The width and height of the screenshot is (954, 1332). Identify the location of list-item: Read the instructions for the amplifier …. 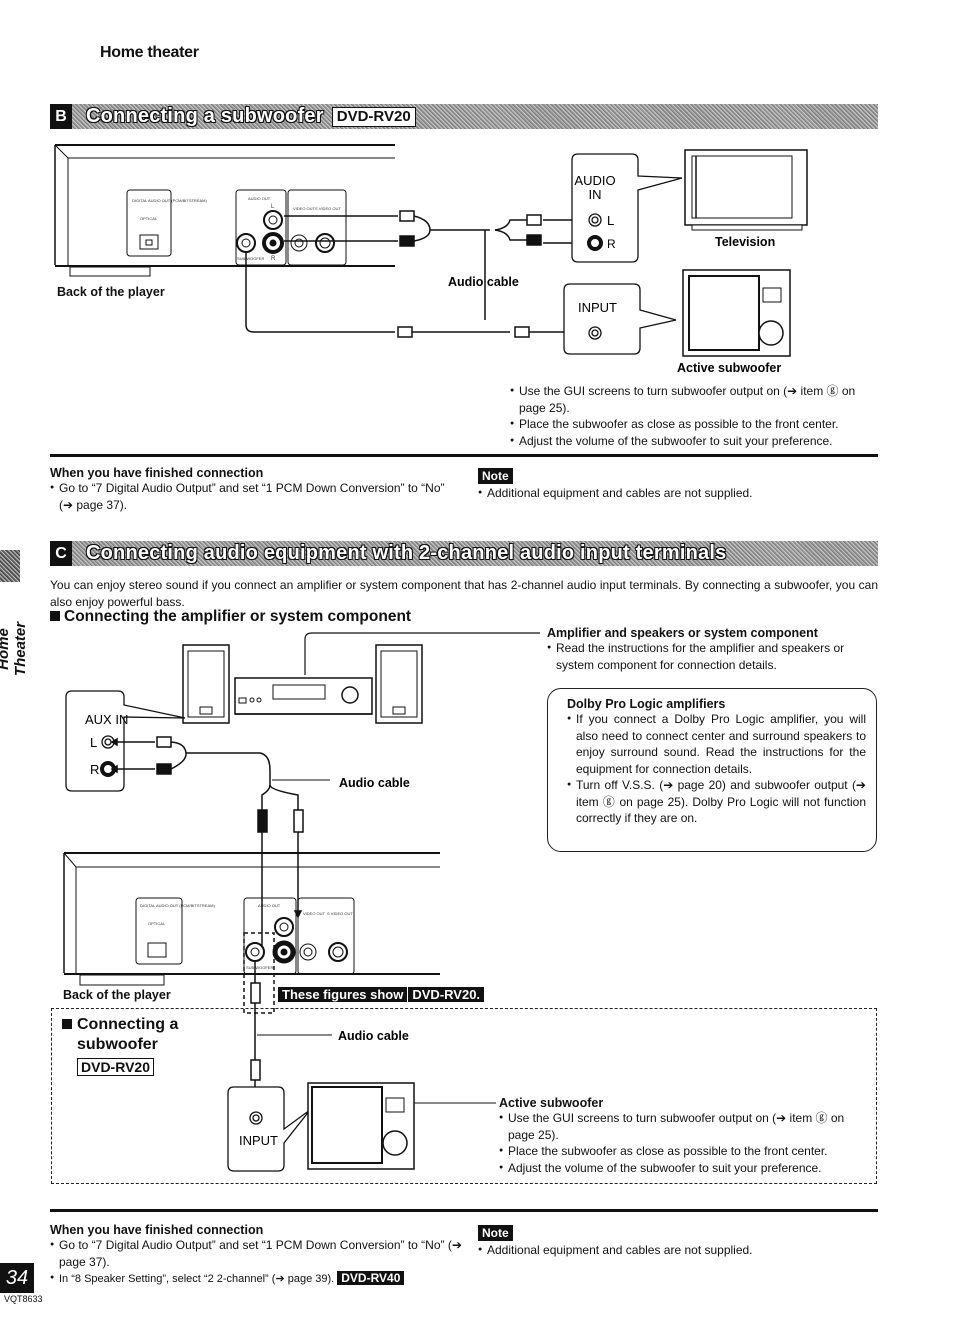
(714, 656).